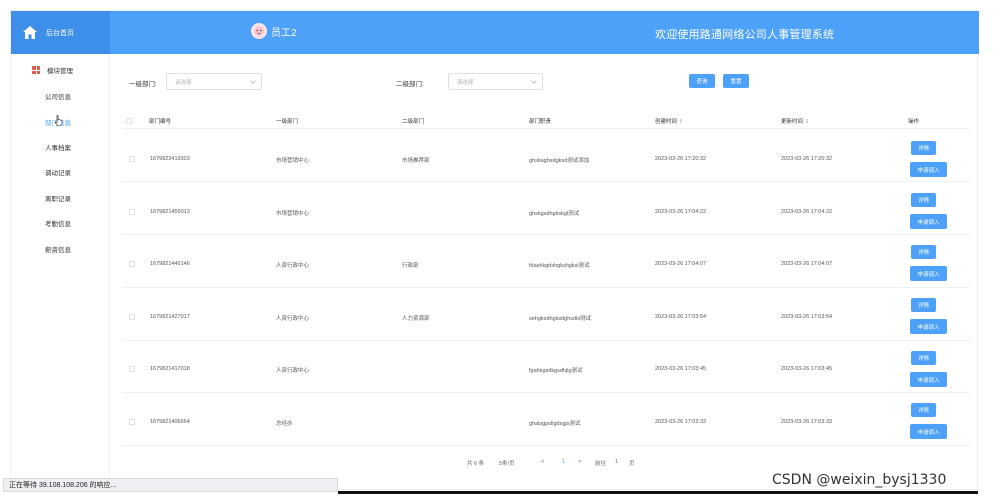 The width and height of the screenshot is (1005, 501). What do you see at coordinates (807, 317) in the screenshot?
I see `cell-updated: 2023-03-26 17:03:54` at bounding box center [807, 317].